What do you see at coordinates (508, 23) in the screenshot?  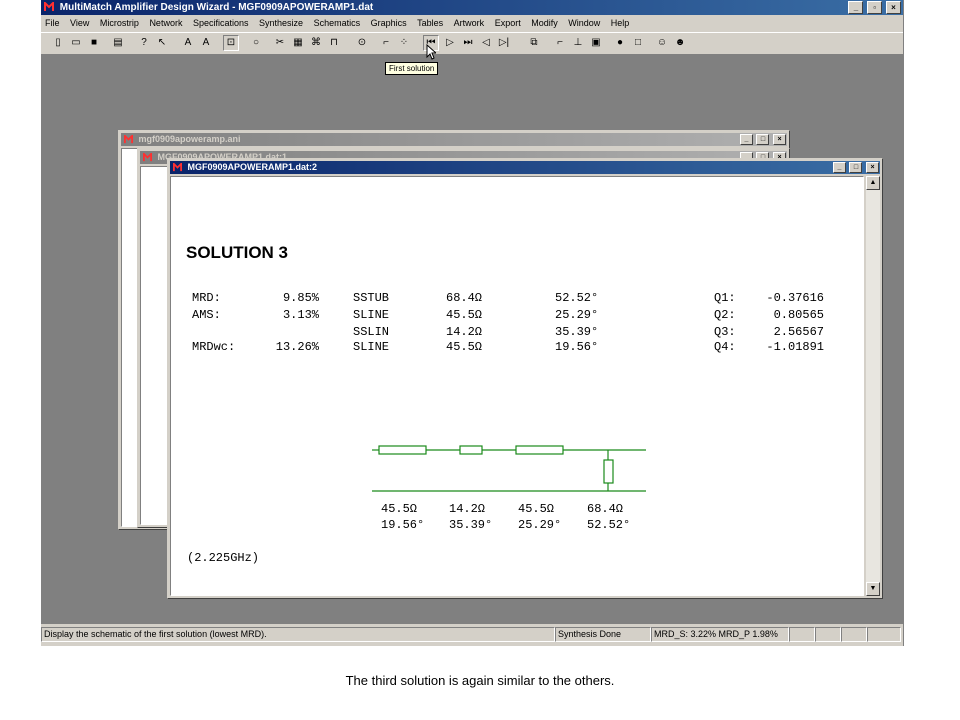 I see `menu-export: Export` at bounding box center [508, 23].